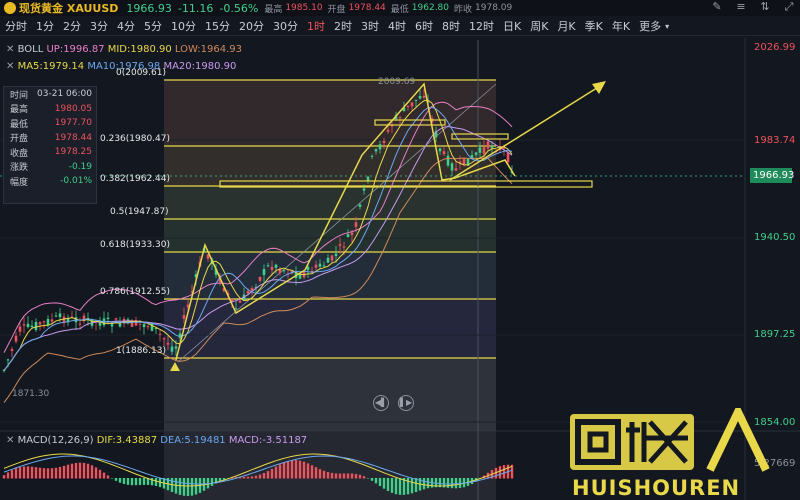 Image resolution: width=800 pixels, height=500 pixels. What do you see at coordinates (76, 181) in the screenshot?
I see `info-value: -0.01%` at bounding box center [76, 181].